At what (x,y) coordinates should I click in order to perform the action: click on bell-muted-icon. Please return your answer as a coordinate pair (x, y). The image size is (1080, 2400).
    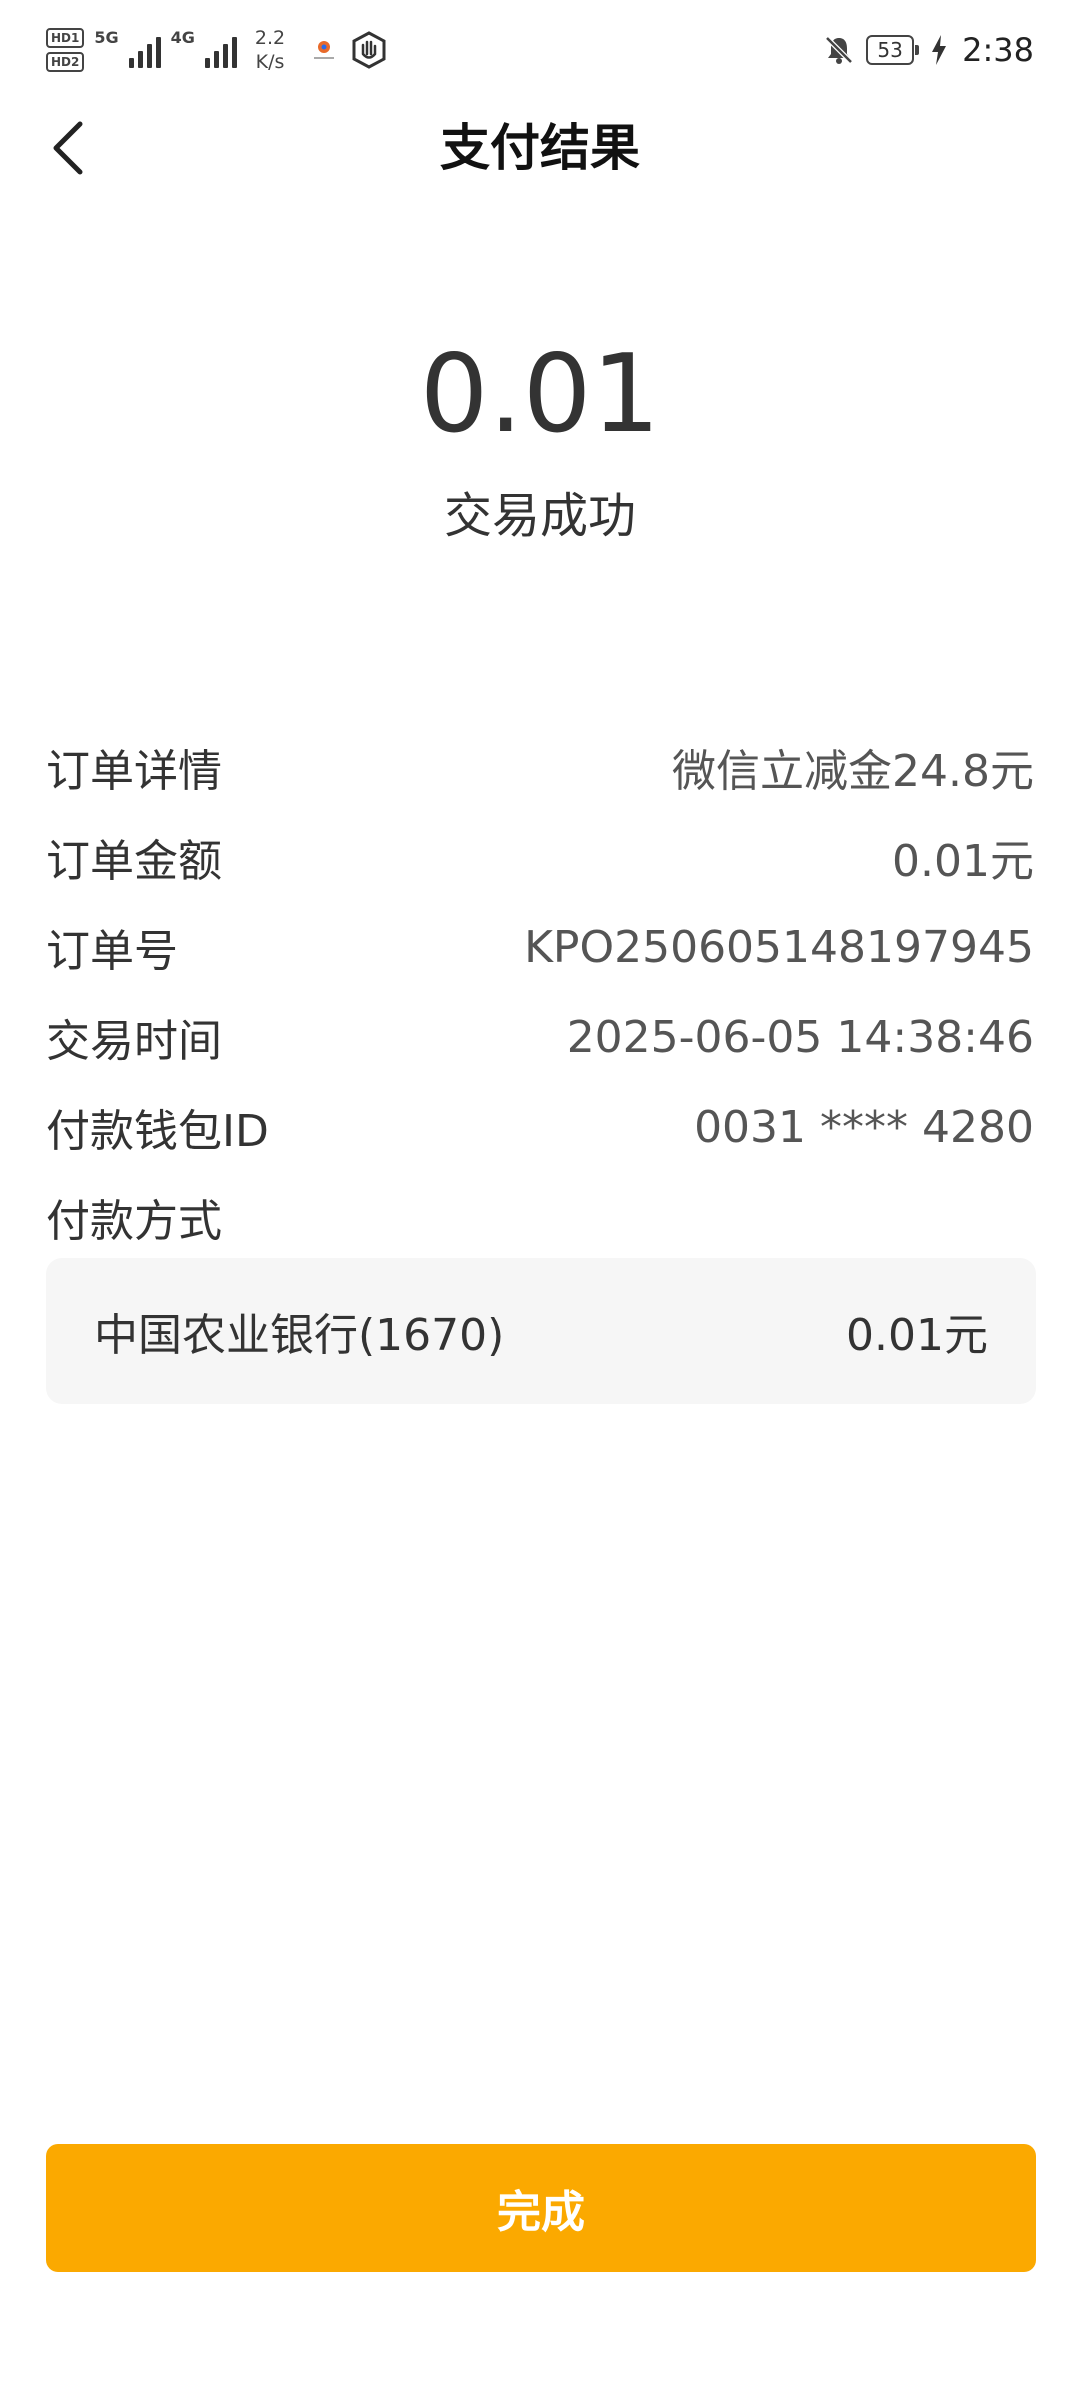
    Looking at the image, I should click on (839, 50).